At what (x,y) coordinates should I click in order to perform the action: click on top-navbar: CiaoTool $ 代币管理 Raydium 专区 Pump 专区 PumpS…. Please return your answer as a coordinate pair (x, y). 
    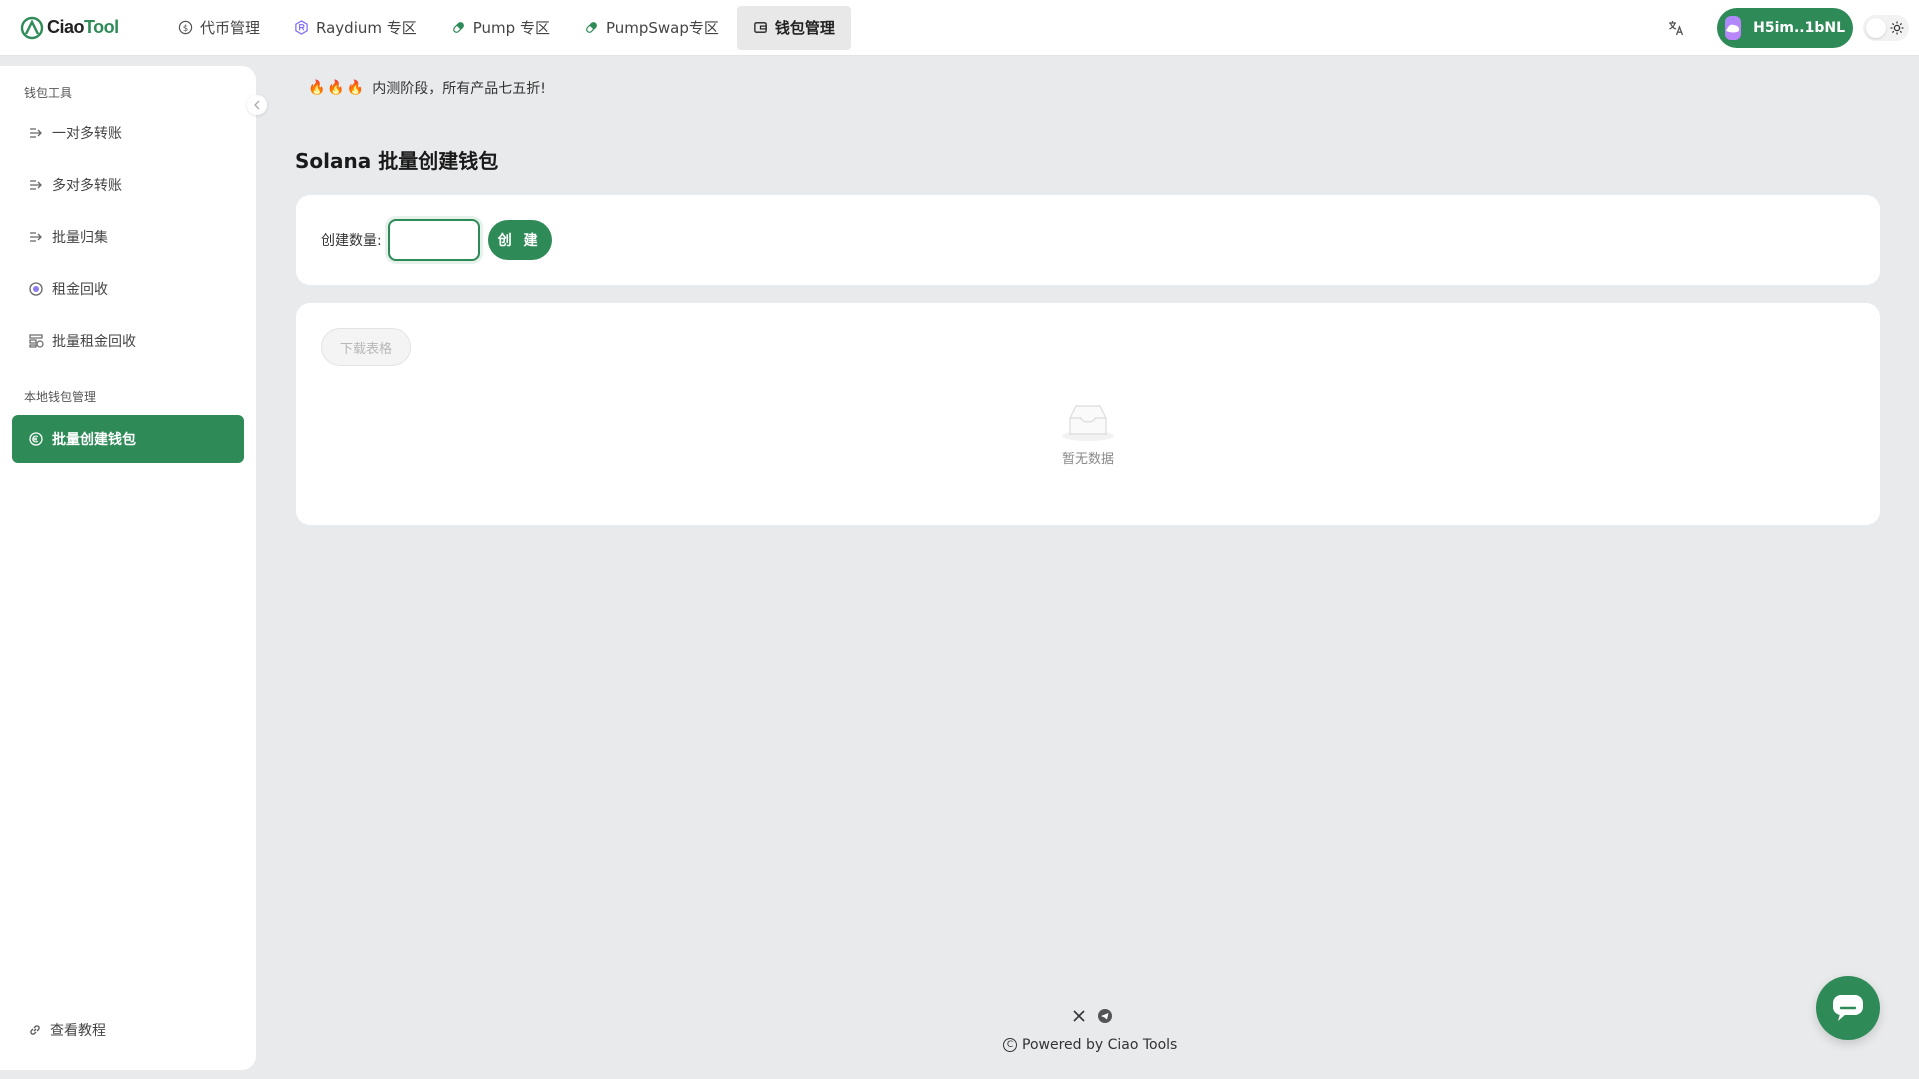
    Looking at the image, I should click on (959, 28).